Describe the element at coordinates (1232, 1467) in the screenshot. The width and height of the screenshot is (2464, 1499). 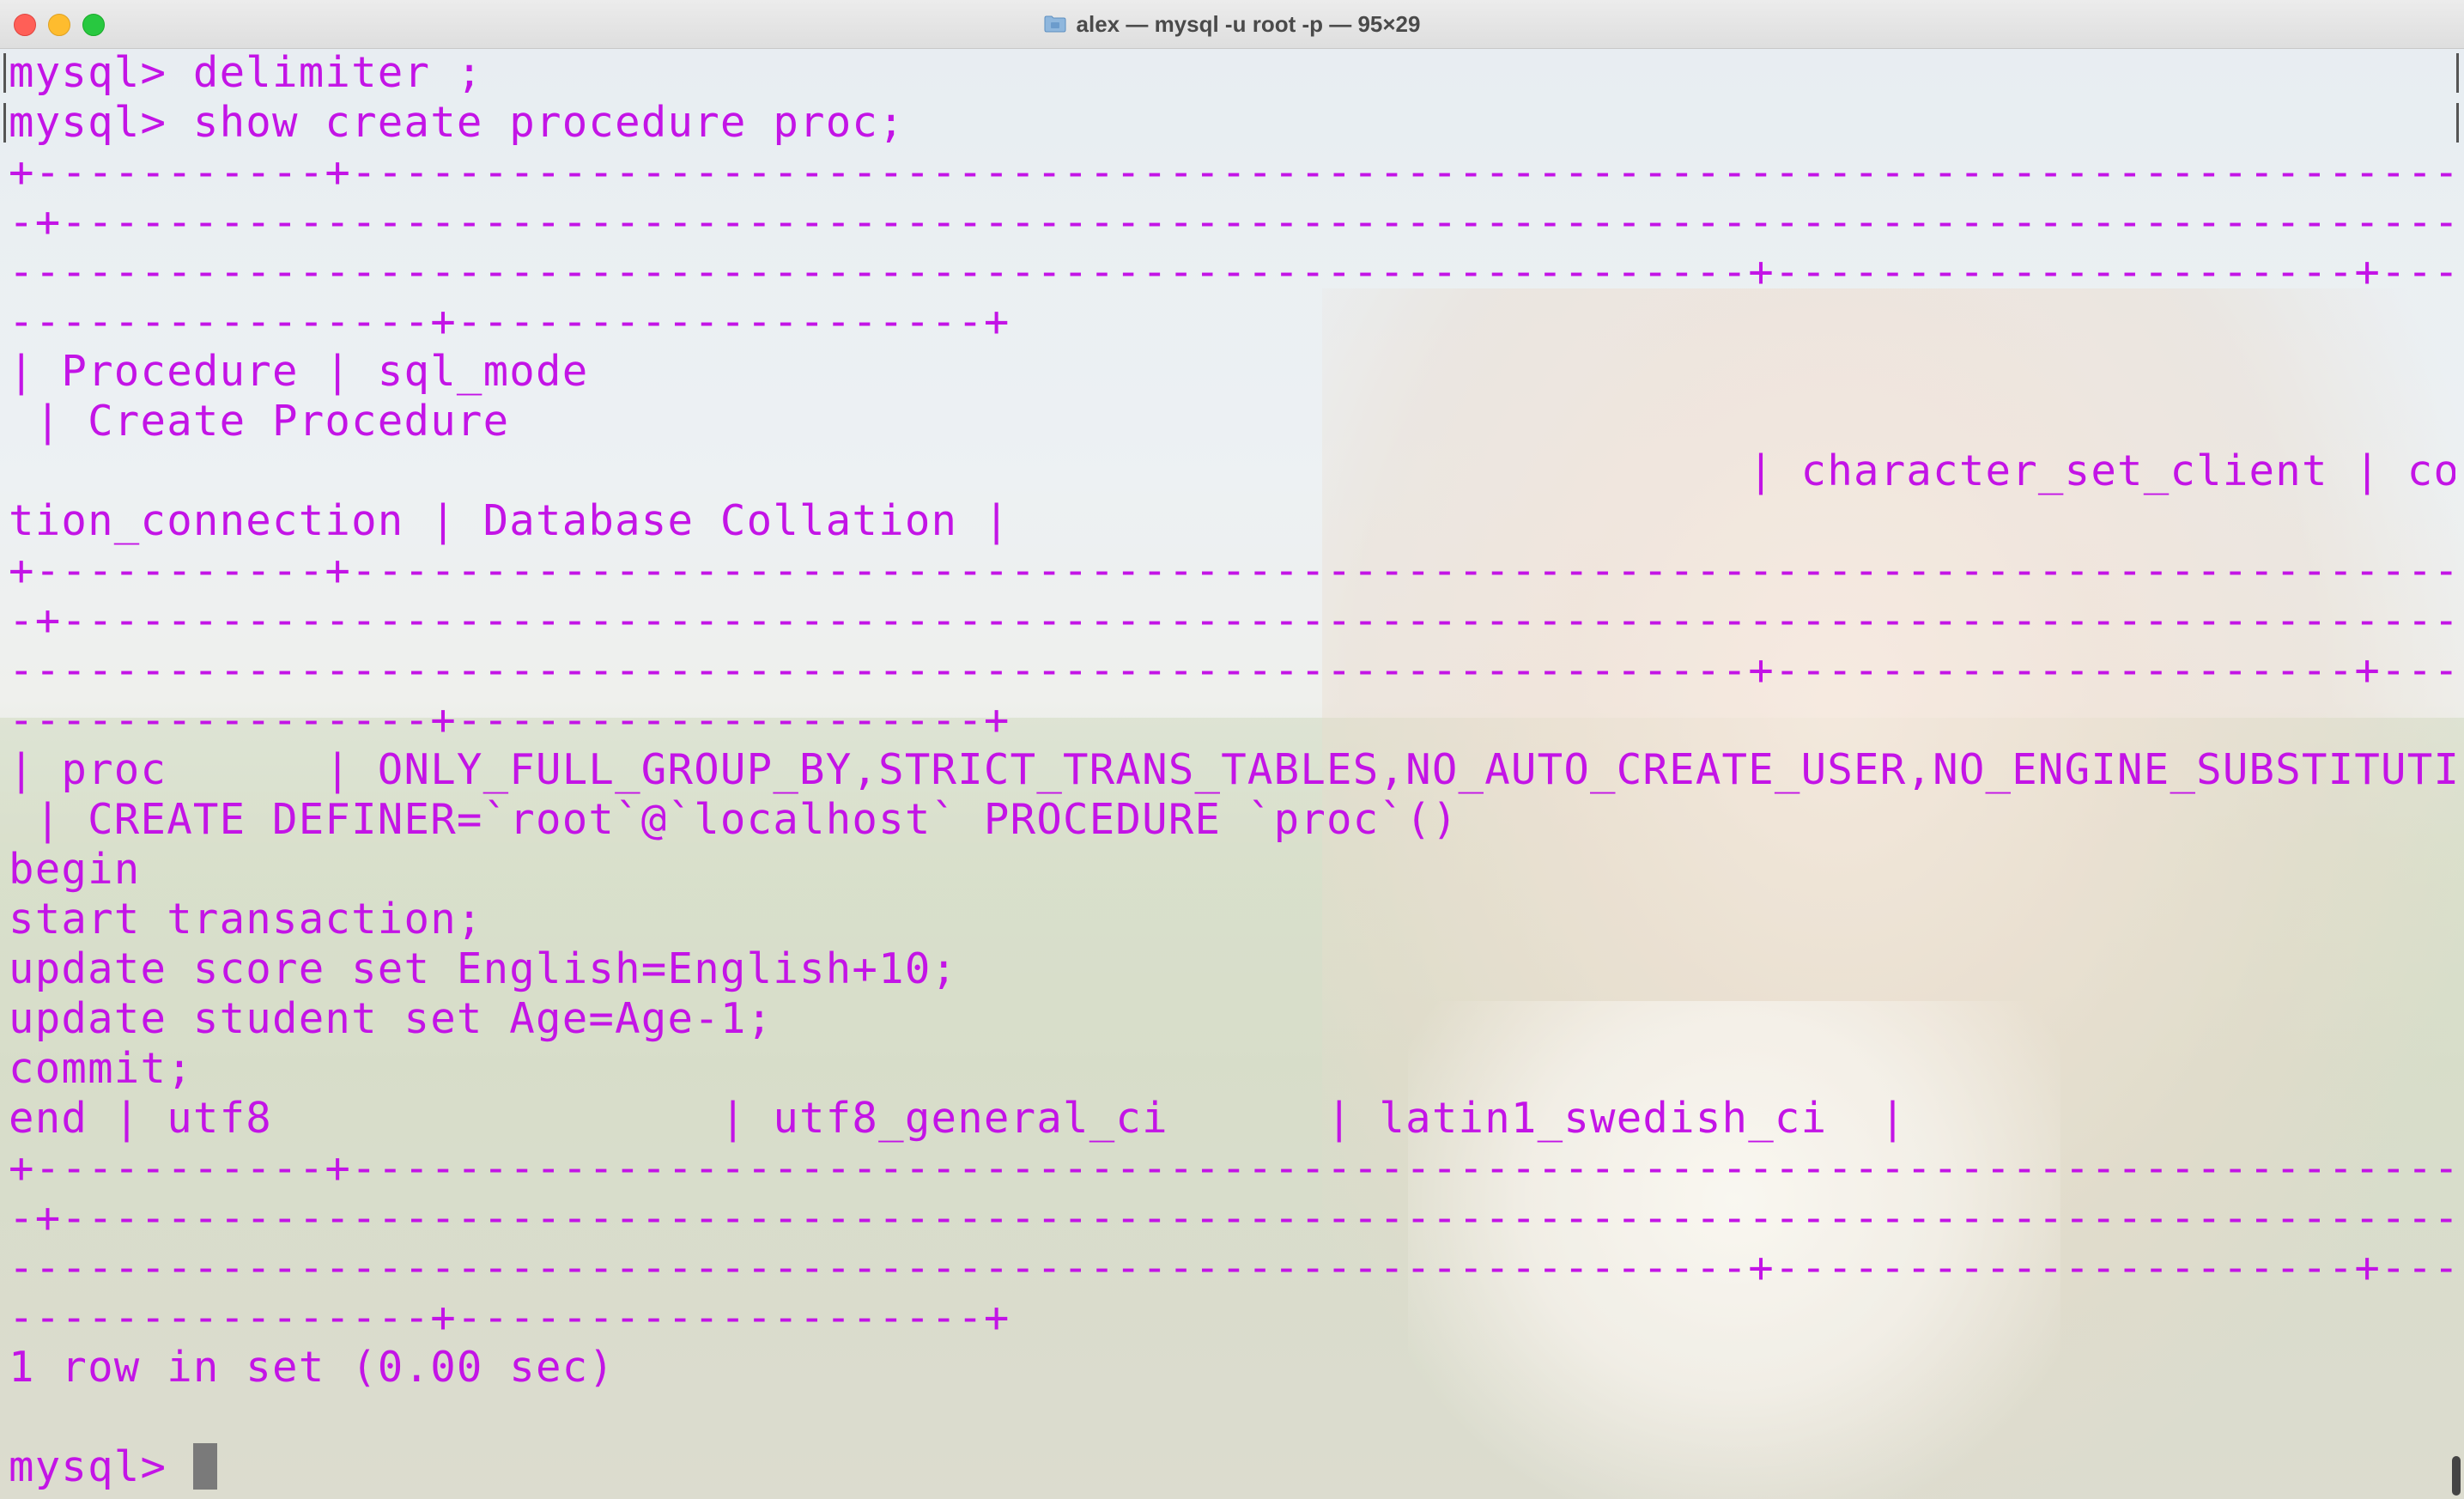
I see `prompt-line: mysql>` at that location.